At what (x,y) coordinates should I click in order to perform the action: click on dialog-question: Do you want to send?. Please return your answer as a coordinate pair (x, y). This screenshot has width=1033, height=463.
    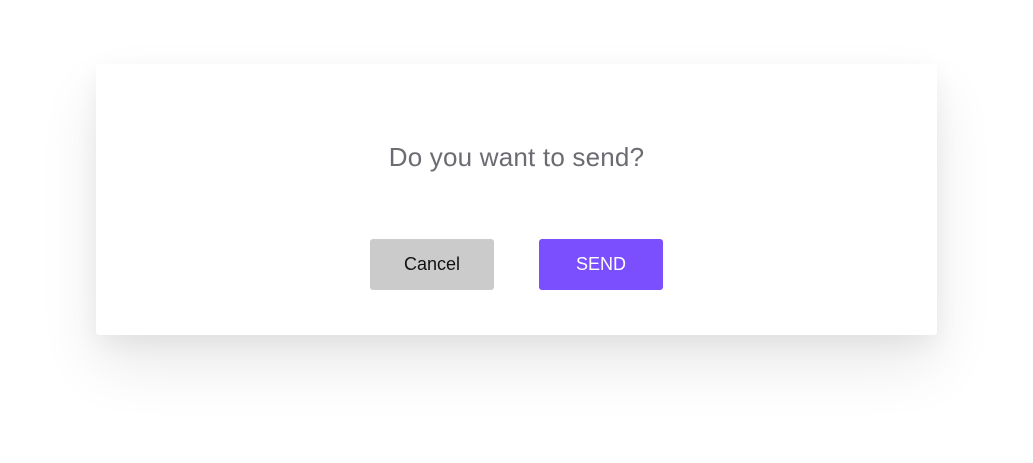
    Looking at the image, I should click on (516, 157).